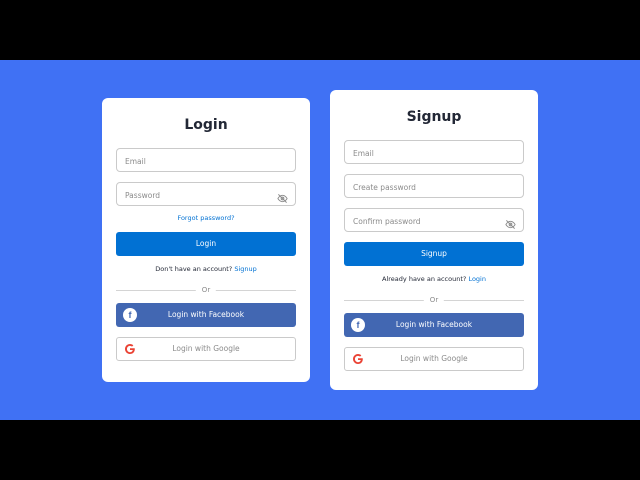 The image size is (640, 480). I want to click on signup-google-label: Login with Google, so click(434, 358).